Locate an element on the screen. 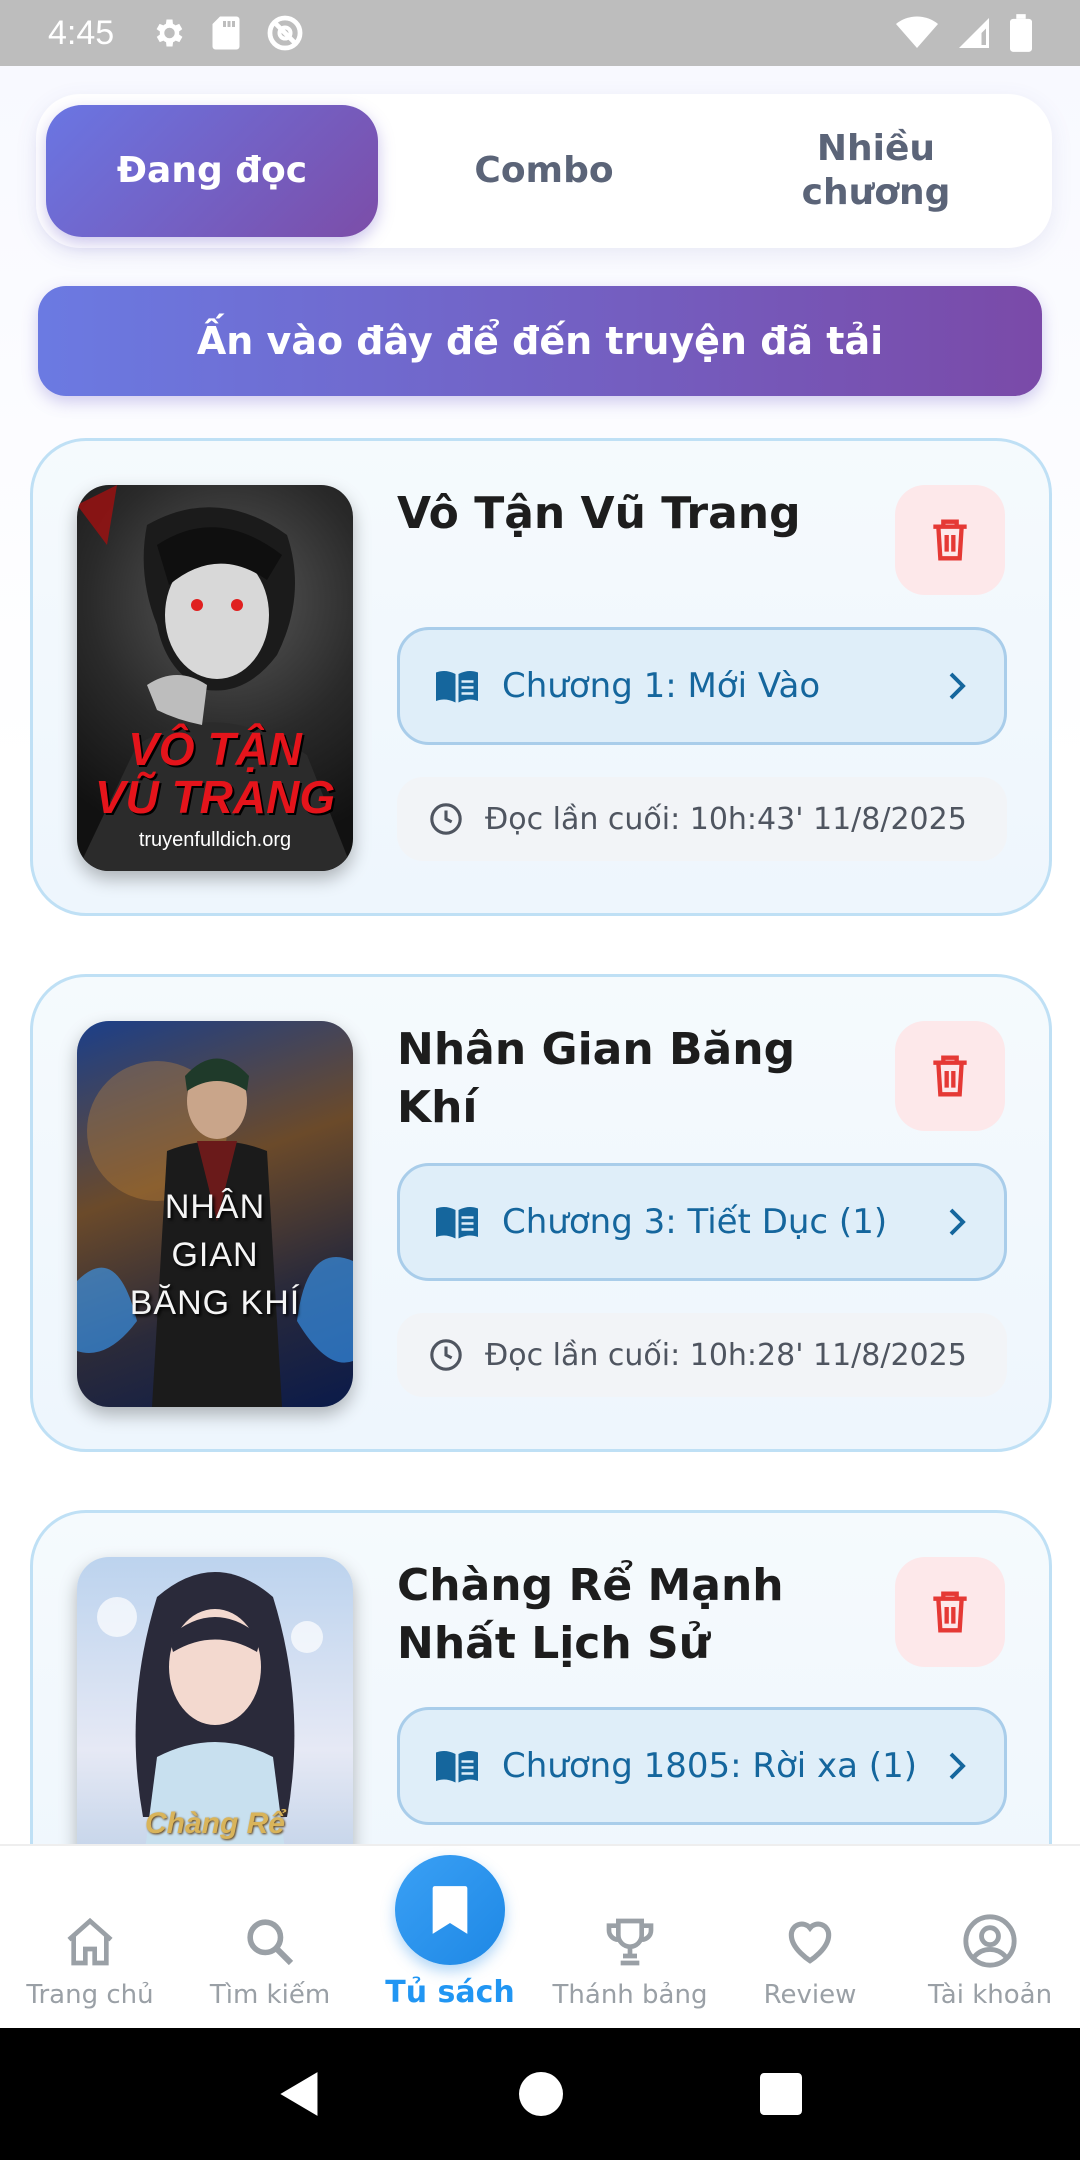 This screenshot has height=2160, width=1080. bookmark-icon is located at coordinates (450, 1910).